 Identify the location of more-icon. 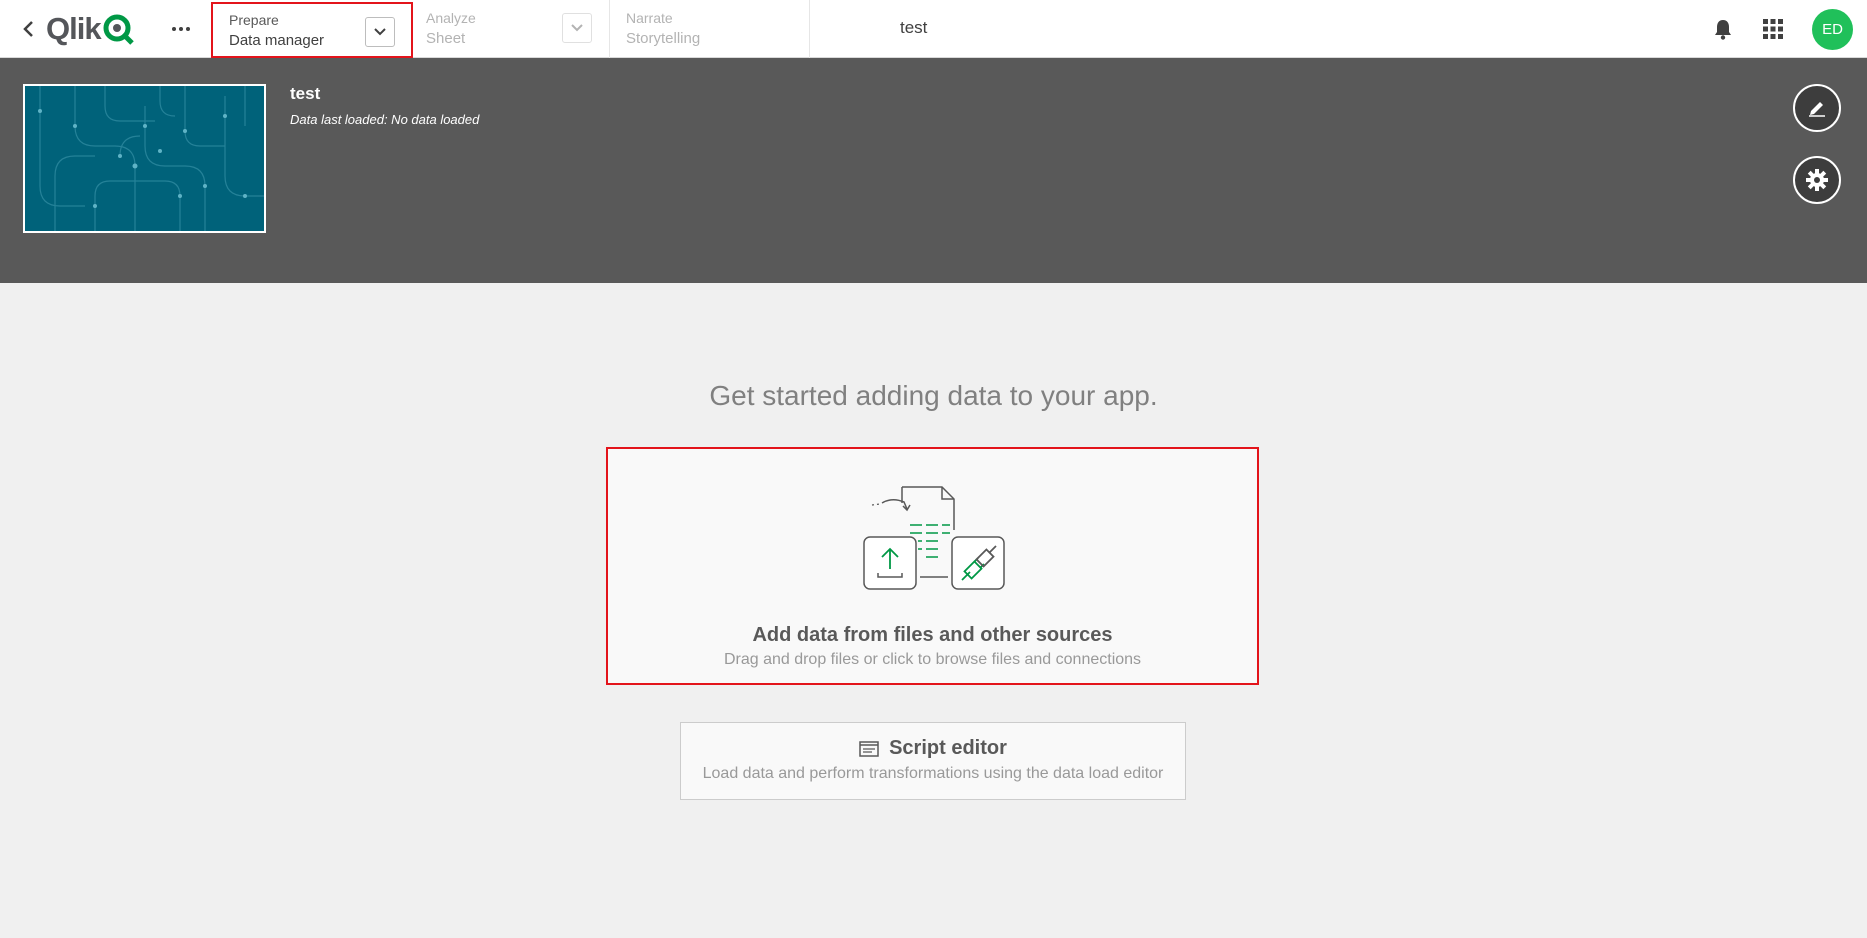
(181, 29).